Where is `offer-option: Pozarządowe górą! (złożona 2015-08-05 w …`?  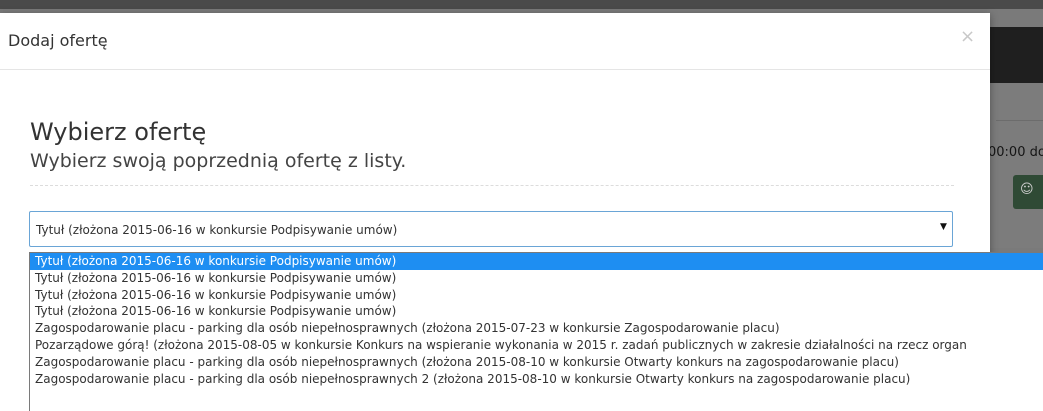 offer-option: Pozarządowe górą! (złożona 2015-08-05 w … is located at coordinates (536, 345).